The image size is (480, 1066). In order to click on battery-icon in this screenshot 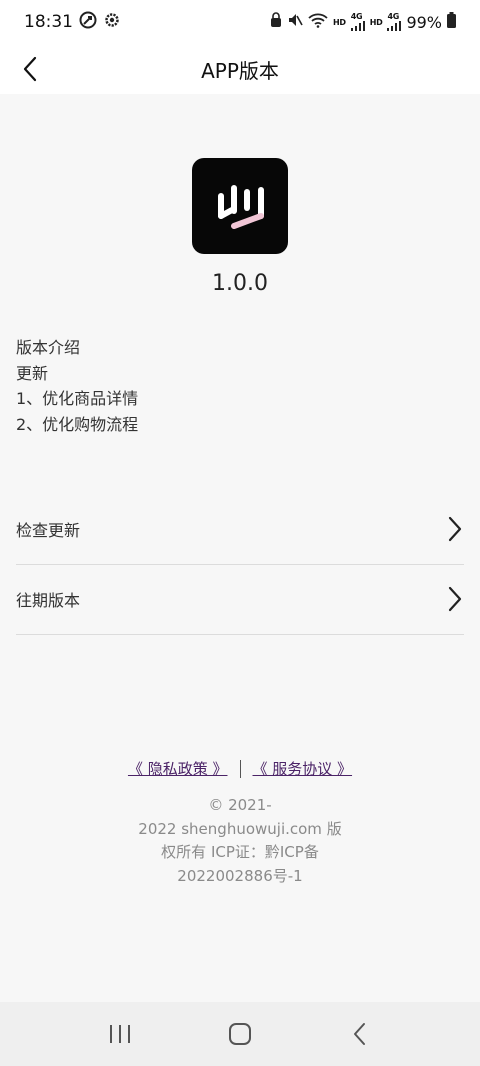, I will do `click(451, 22)`.